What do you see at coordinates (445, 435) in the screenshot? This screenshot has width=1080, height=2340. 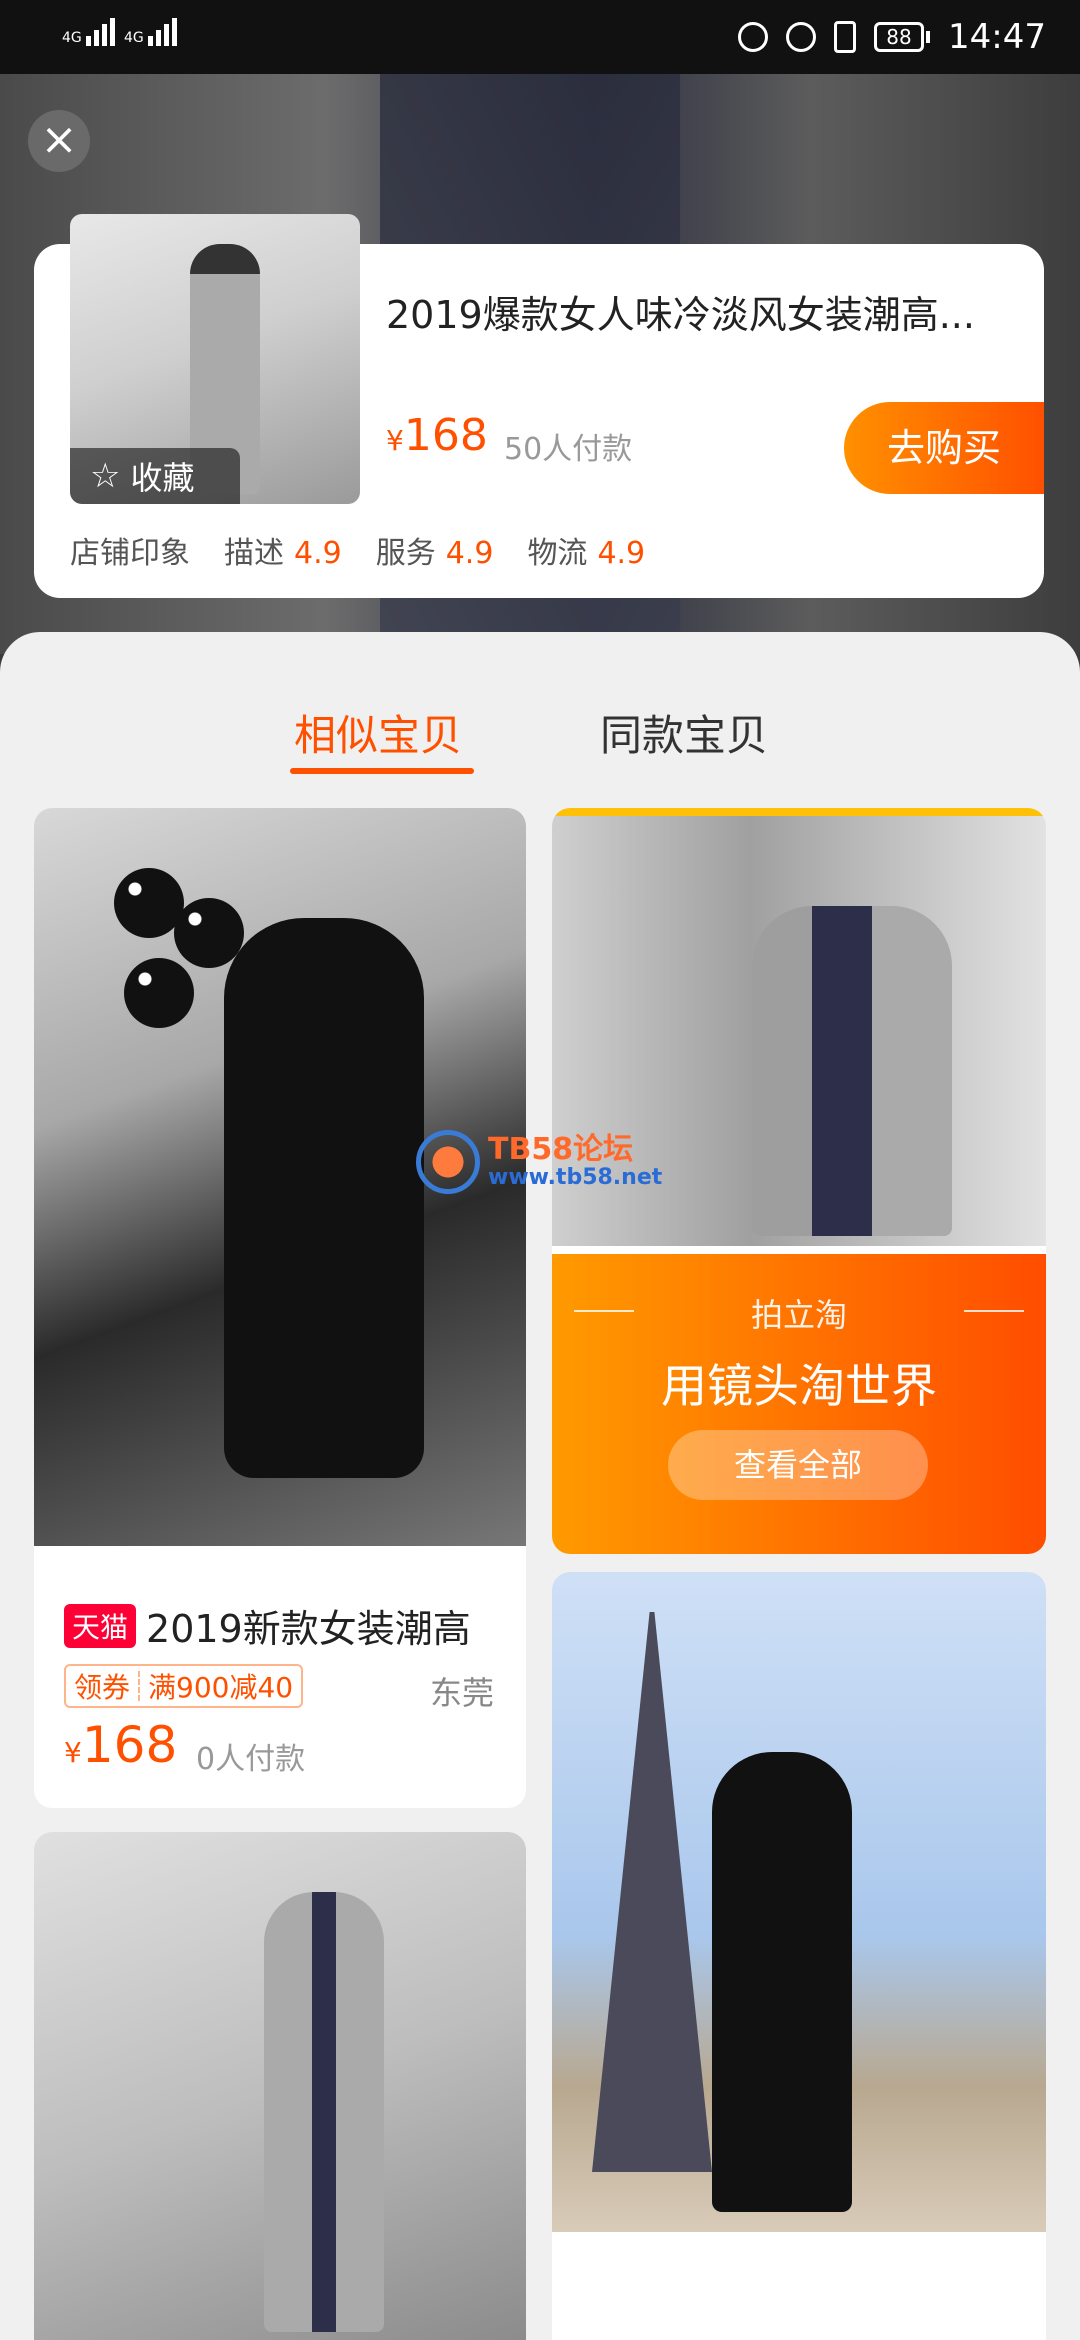 I see `price-value: 168` at bounding box center [445, 435].